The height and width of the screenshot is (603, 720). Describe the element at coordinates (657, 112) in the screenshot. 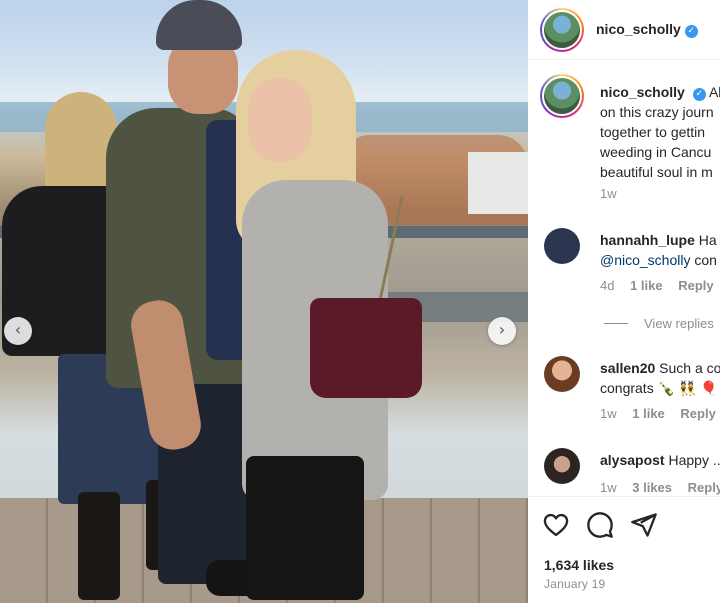

I see `caption-line-2: on this crazy journ` at that location.